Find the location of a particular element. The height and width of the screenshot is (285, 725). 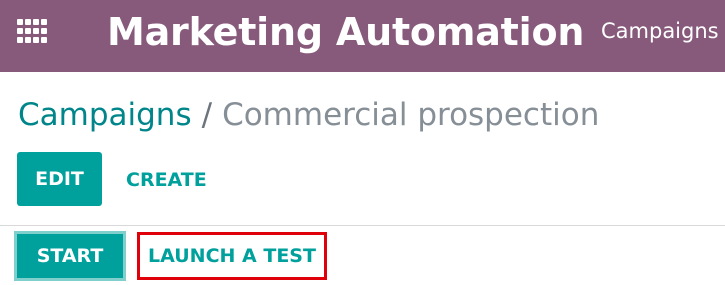

breadcrumb: Campaigns / Commercial prospection is located at coordinates (308, 115).